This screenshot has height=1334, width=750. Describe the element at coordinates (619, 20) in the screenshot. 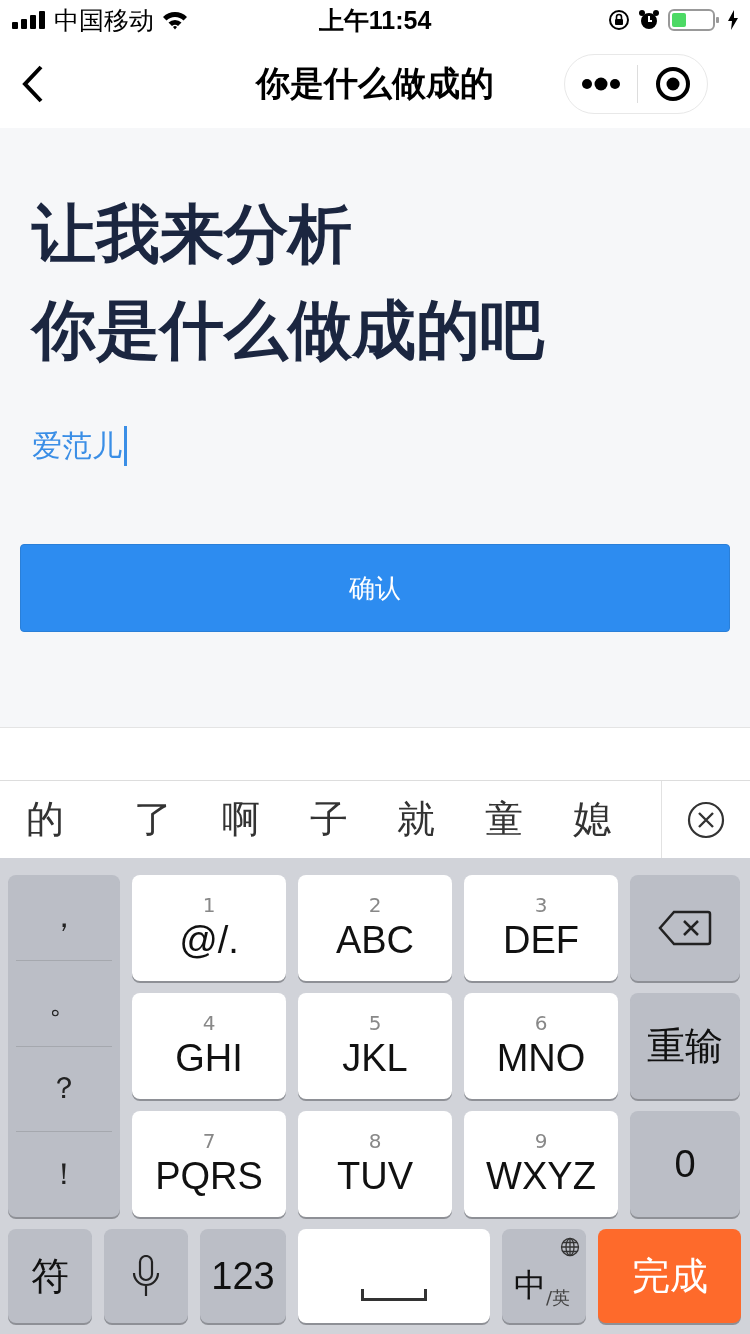

I see `rotation-lock-icon` at that location.